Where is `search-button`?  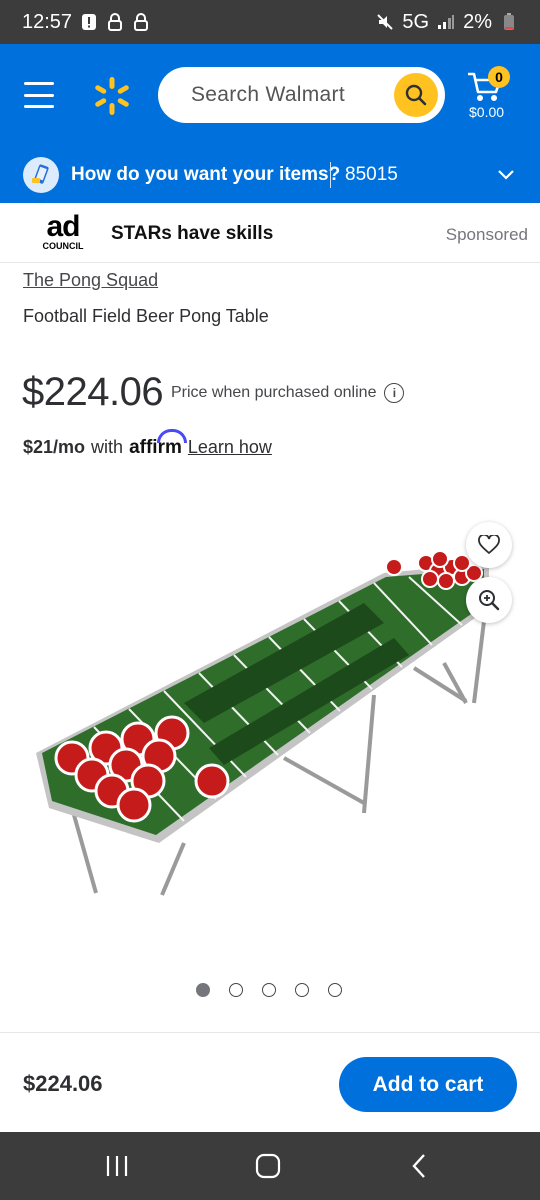
search-button is located at coordinates (416, 95).